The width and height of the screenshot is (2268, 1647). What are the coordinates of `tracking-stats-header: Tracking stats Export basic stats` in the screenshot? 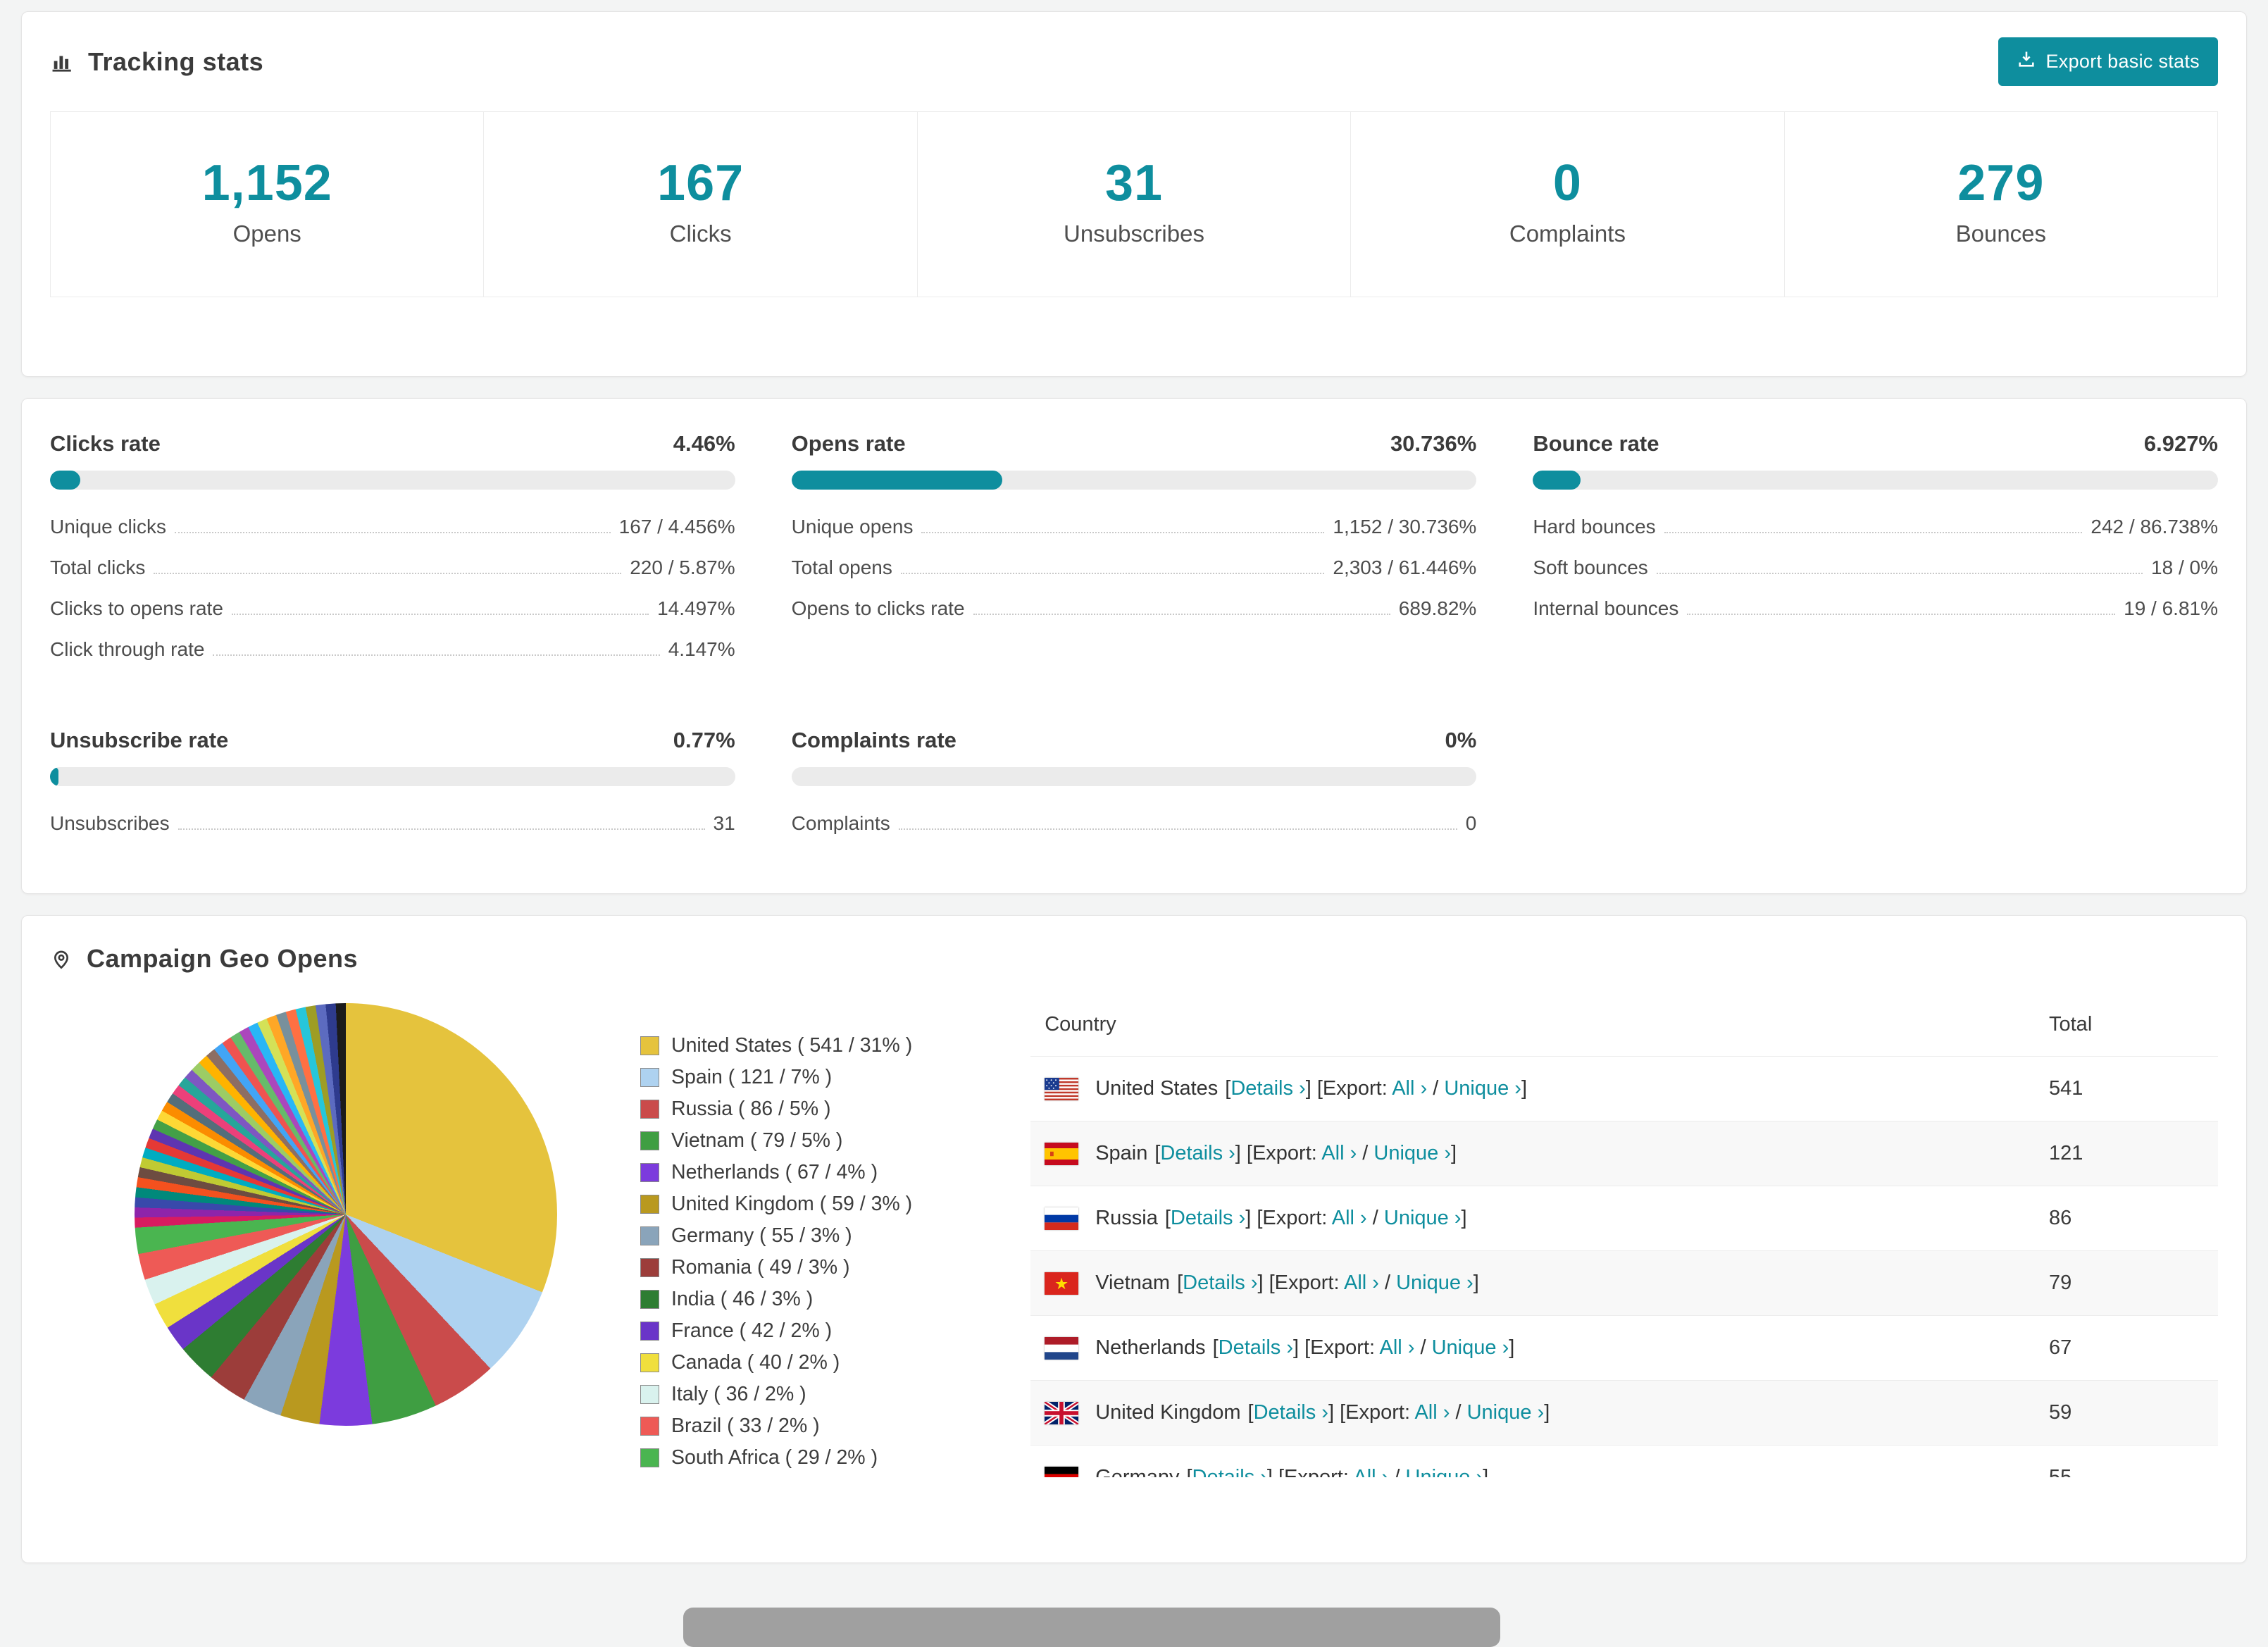 It's located at (1134, 59).